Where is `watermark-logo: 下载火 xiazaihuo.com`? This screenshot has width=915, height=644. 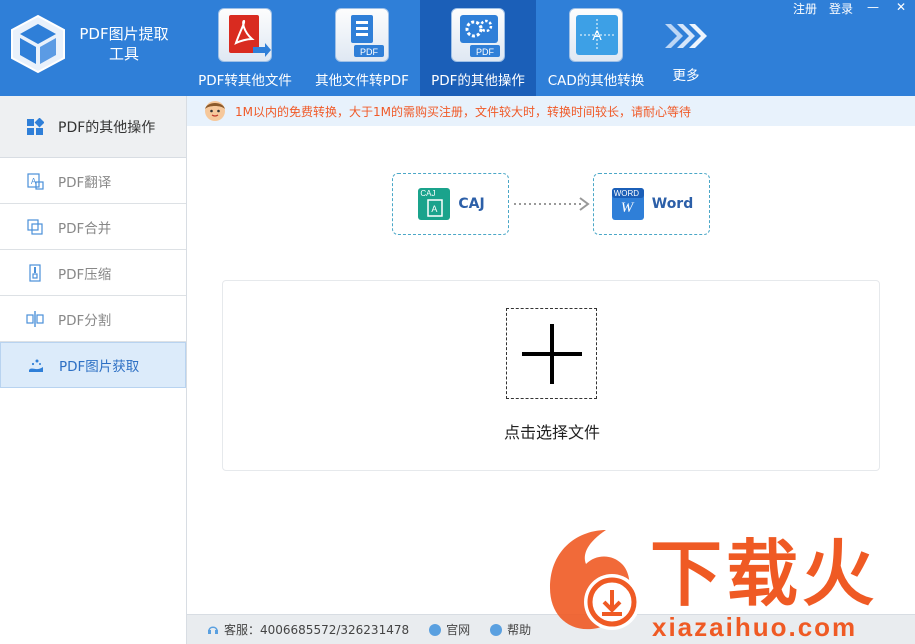
watermark-logo: 下载火 xiazaihuo.com is located at coordinates (727, 586).